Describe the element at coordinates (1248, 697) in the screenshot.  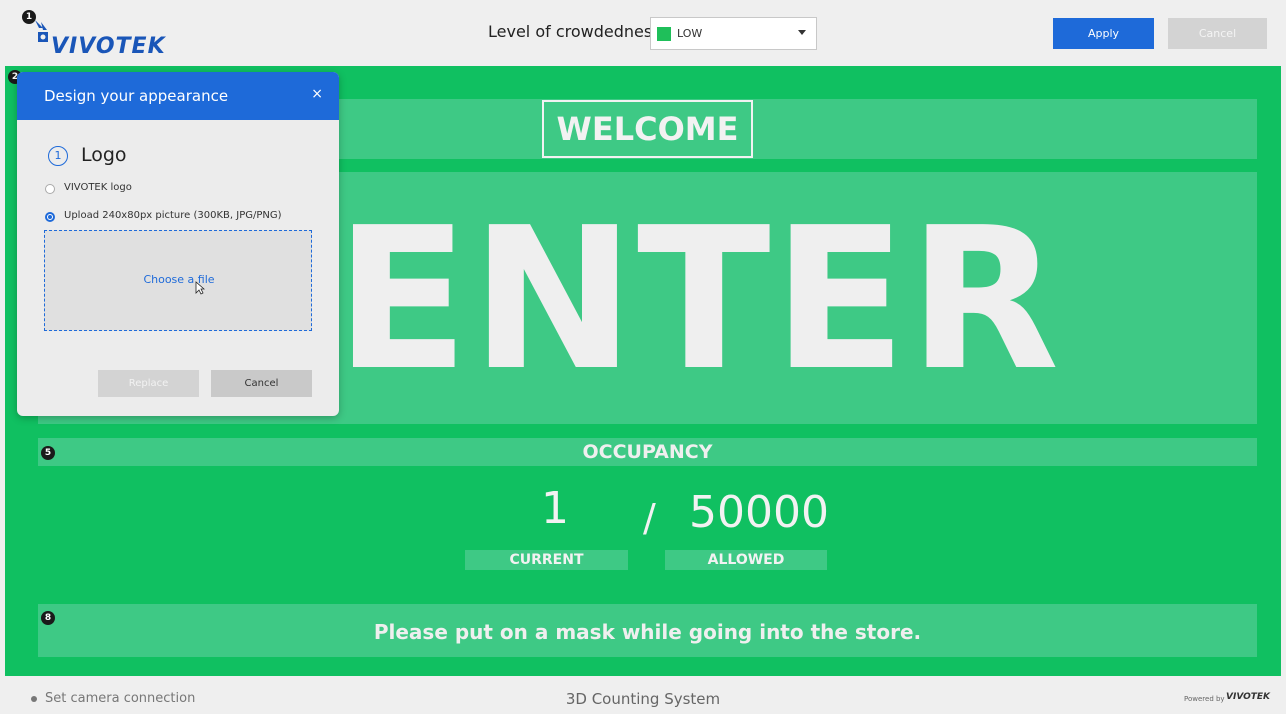
I see `footer-brand-logo: VIVOTEK` at that location.